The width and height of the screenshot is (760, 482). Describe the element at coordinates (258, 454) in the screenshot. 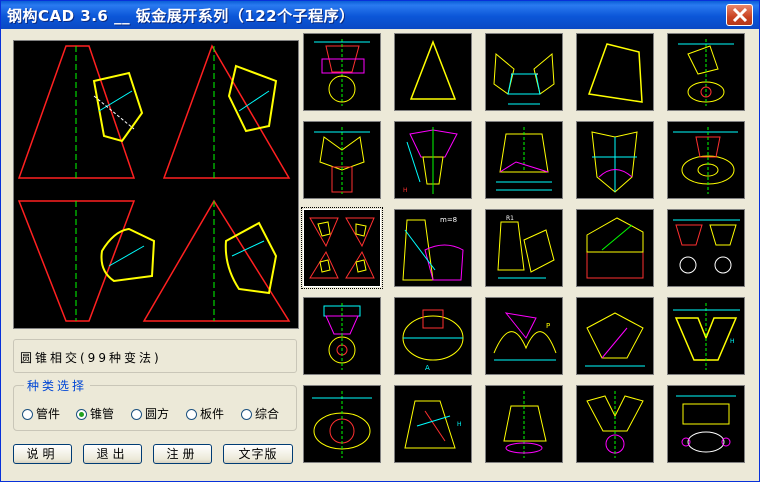

I see `text-version-button: 文字版` at that location.